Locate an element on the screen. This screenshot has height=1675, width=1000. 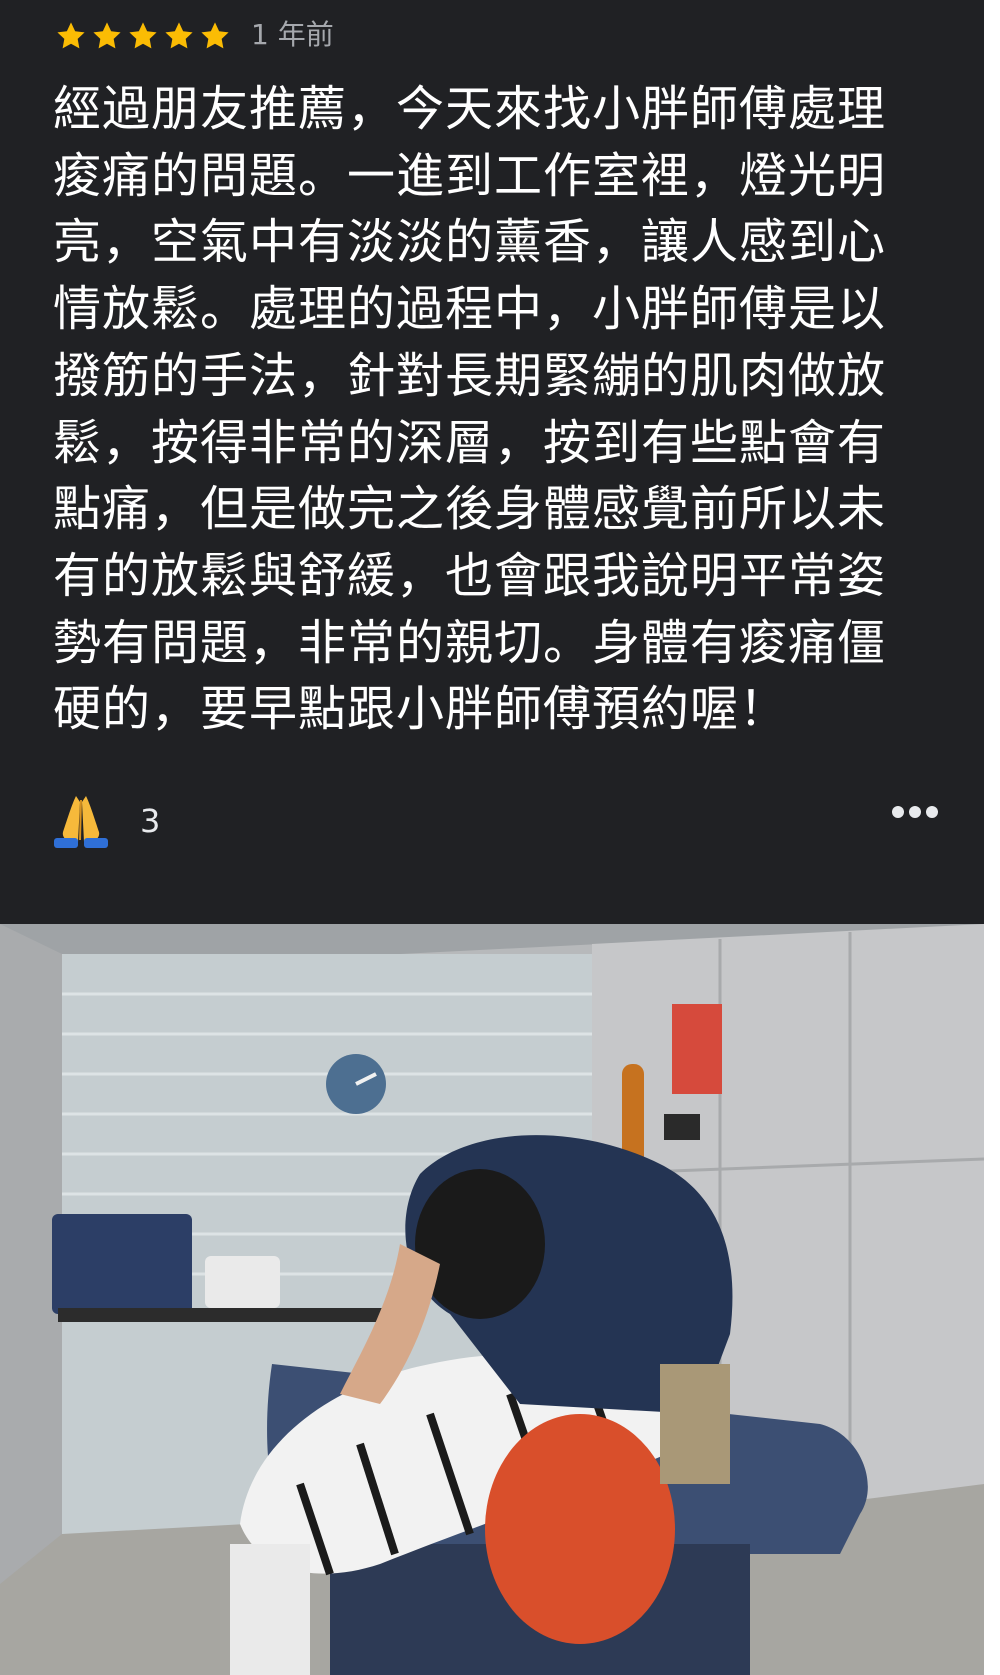
more-options-button is located at coordinates (915, 814).